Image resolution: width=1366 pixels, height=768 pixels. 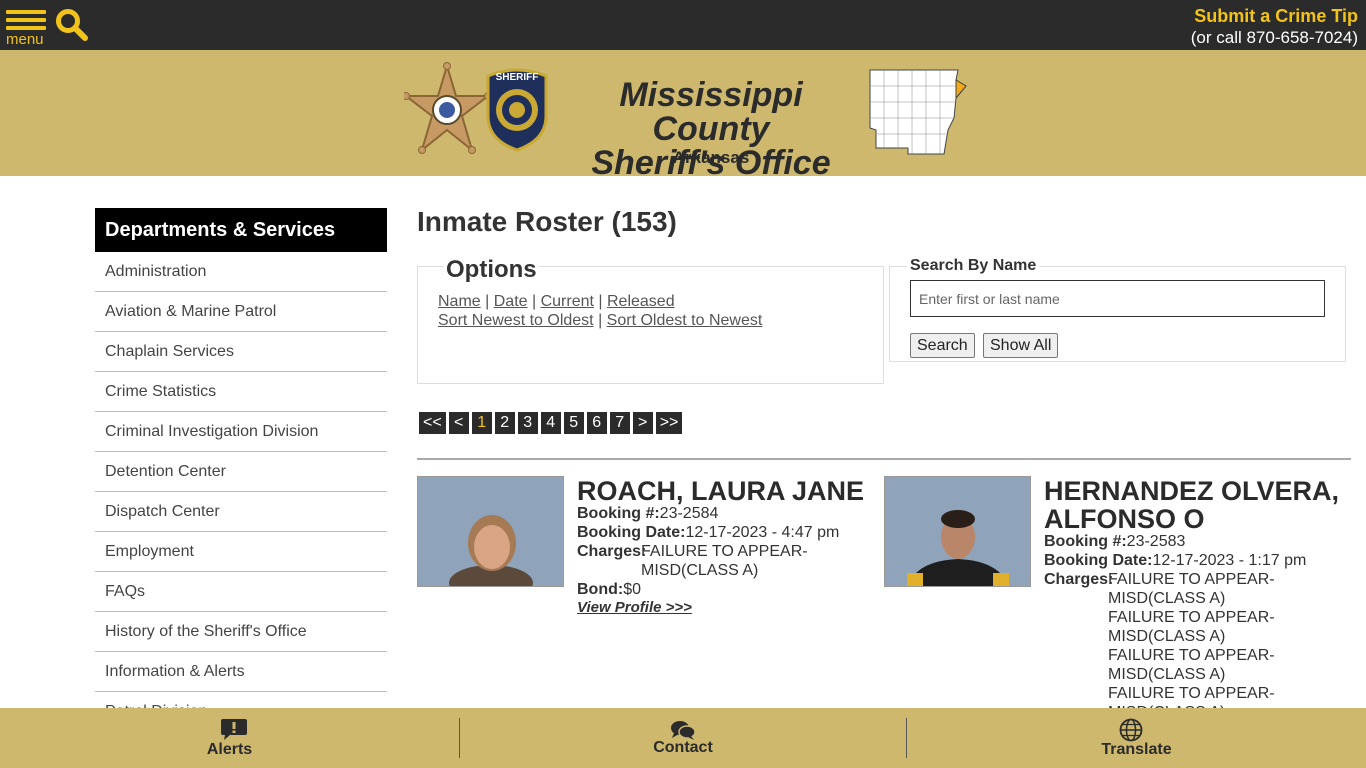 I want to click on menu-button: menu, so click(x=27, y=29).